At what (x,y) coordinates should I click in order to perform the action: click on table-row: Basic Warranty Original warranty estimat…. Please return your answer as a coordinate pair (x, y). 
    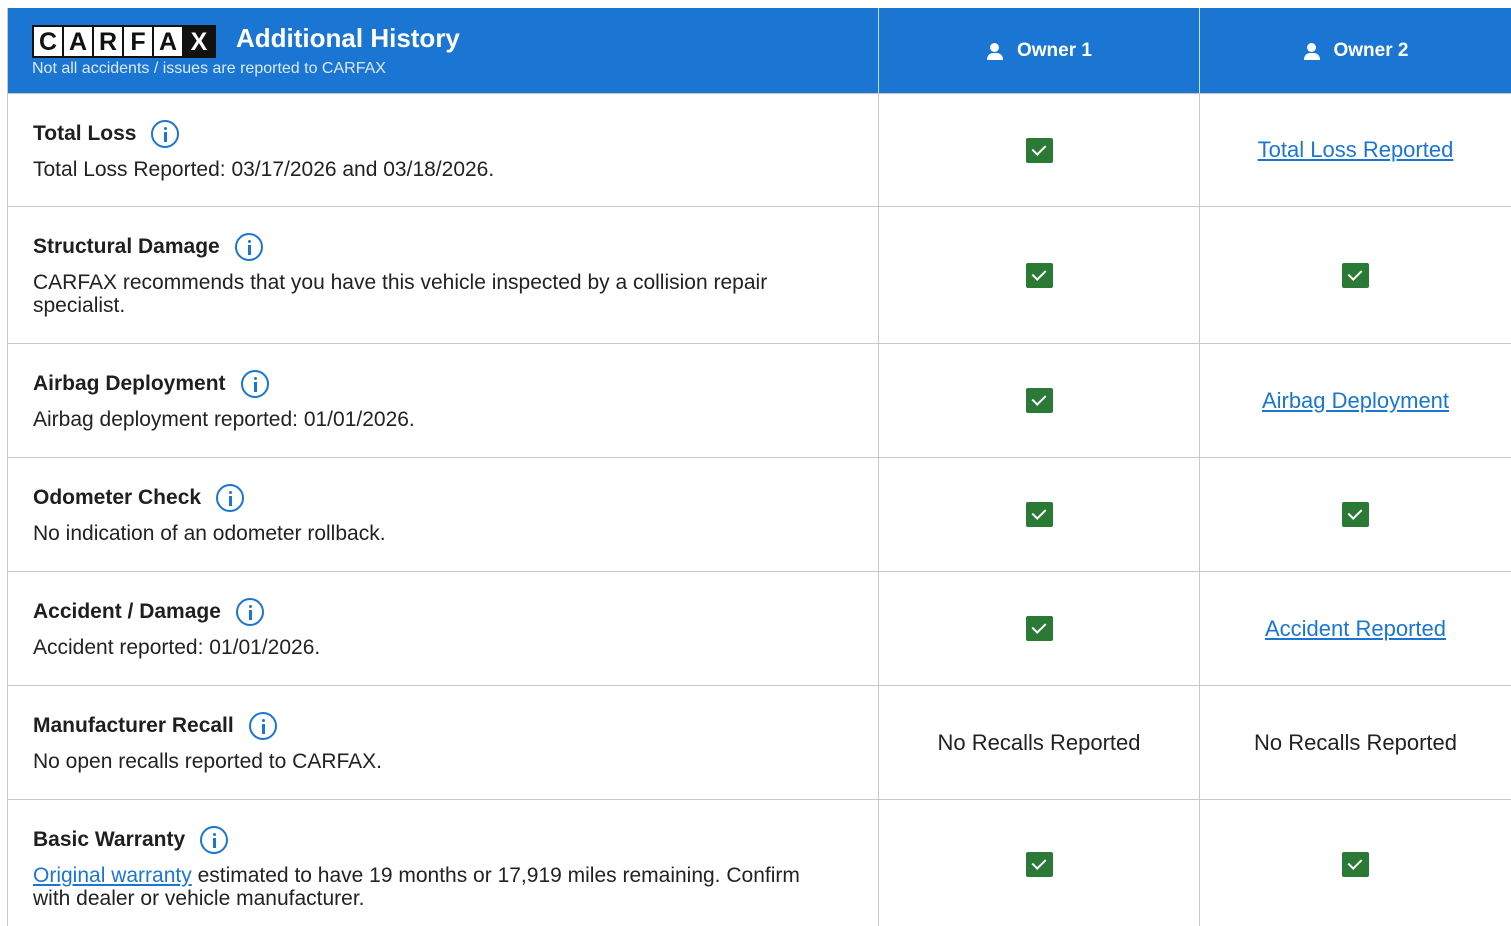
    Looking at the image, I should click on (759, 862).